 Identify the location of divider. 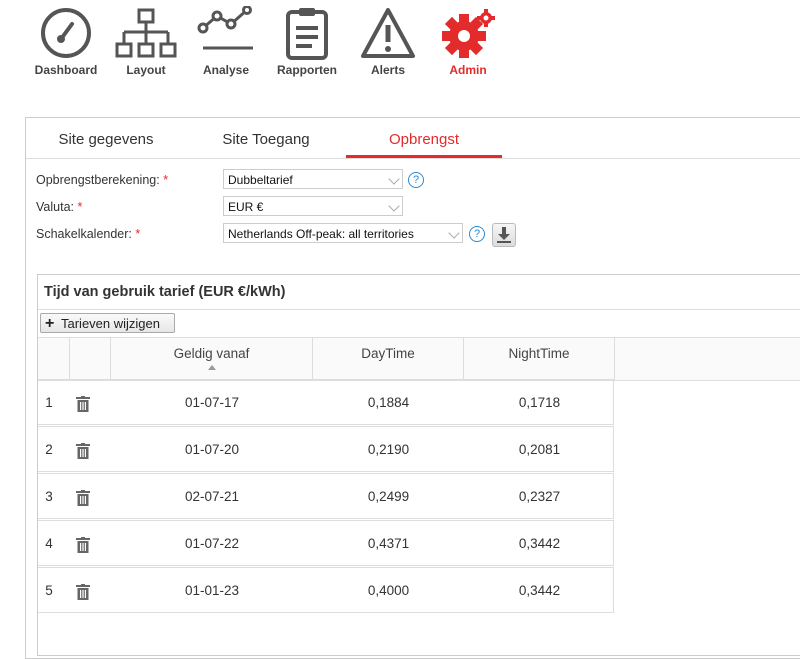
(419, 309).